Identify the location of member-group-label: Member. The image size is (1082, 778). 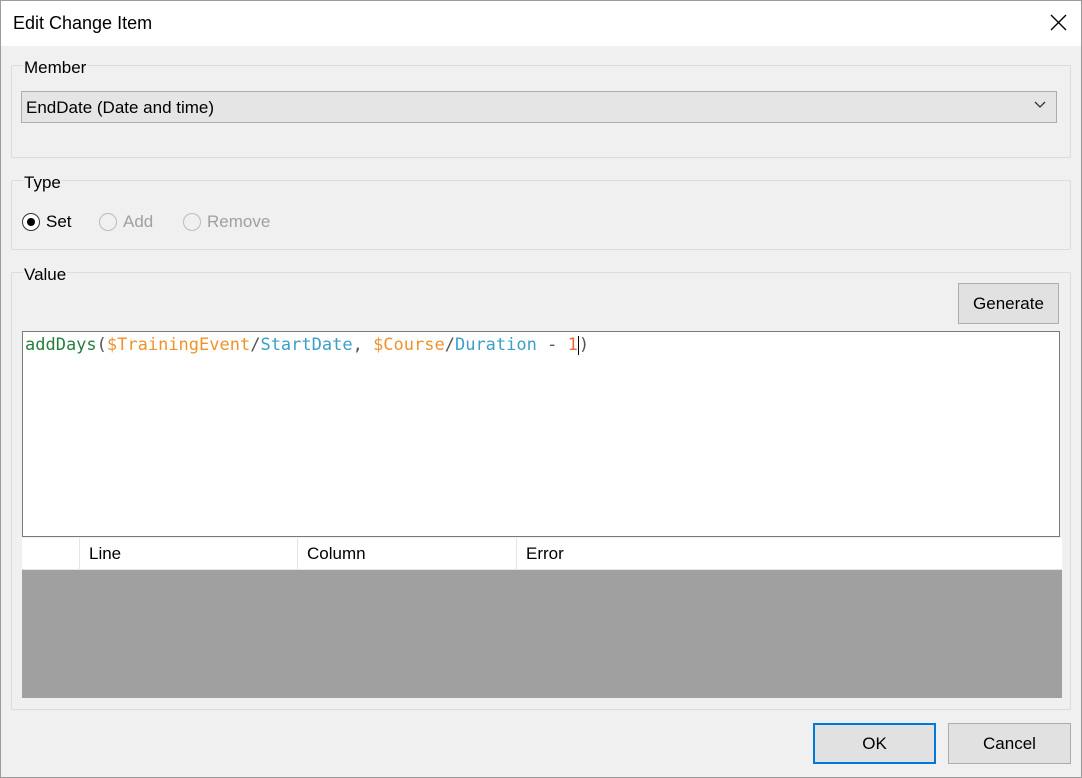
(55, 68).